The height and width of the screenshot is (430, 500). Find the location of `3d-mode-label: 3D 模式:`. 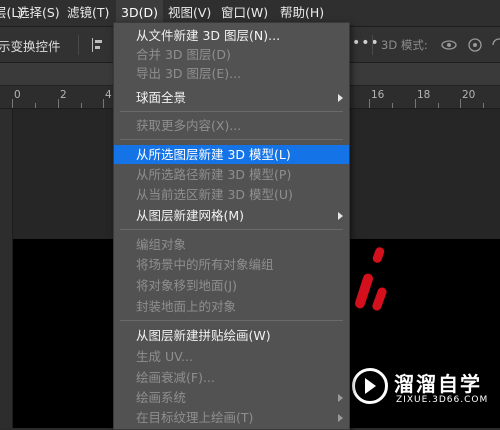

3d-mode-label: 3D 模式: is located at coordinates (404, 45).